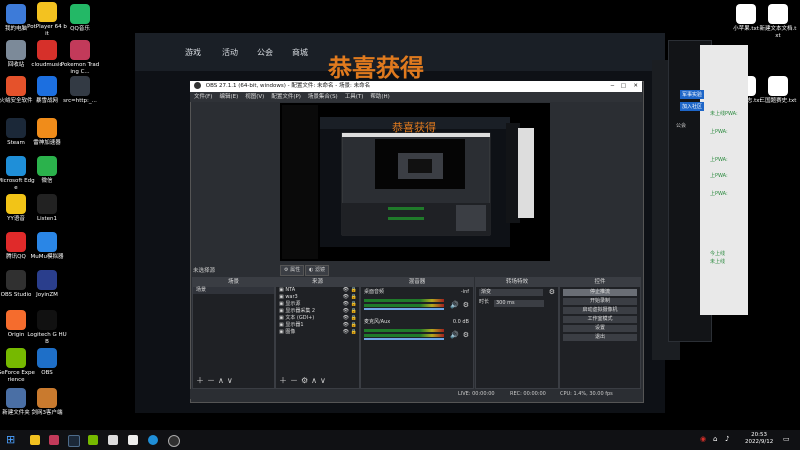 The height and width of the screenshot is (450, 800). I want to click on duration-input: 300 ms, so click(519, 303).